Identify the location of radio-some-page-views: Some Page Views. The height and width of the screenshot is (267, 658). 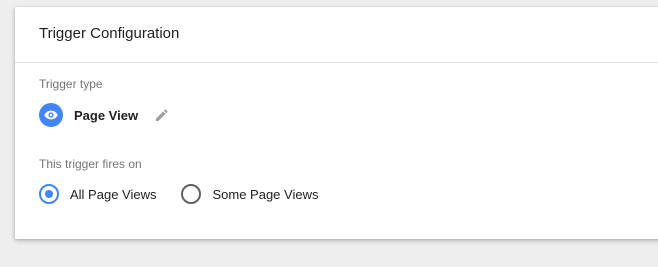
(249, 194).